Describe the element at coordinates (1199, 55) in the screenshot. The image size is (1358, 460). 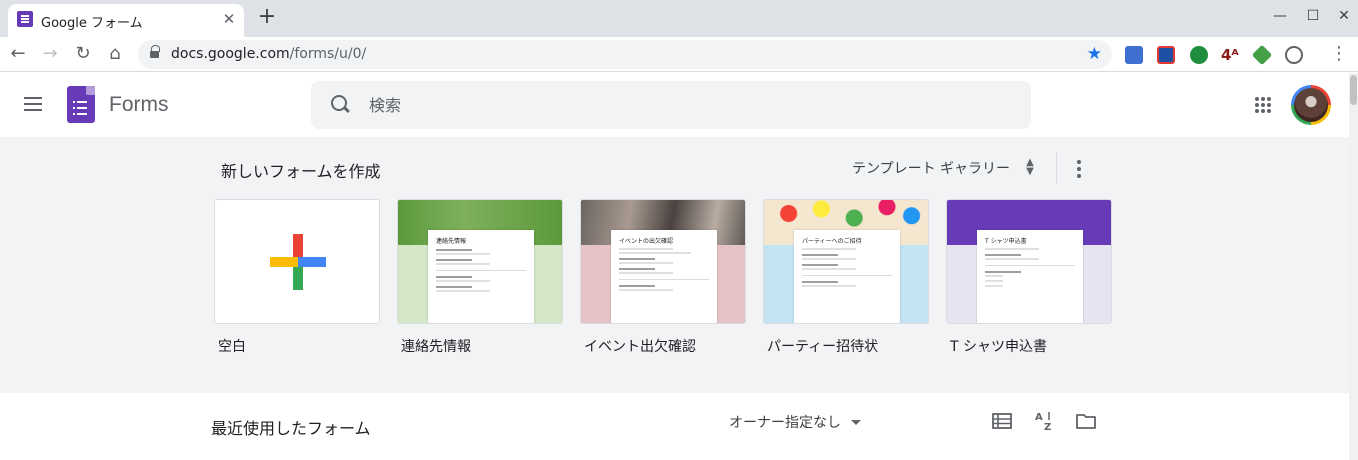
I see `extension-hangouts-icon` at that location.